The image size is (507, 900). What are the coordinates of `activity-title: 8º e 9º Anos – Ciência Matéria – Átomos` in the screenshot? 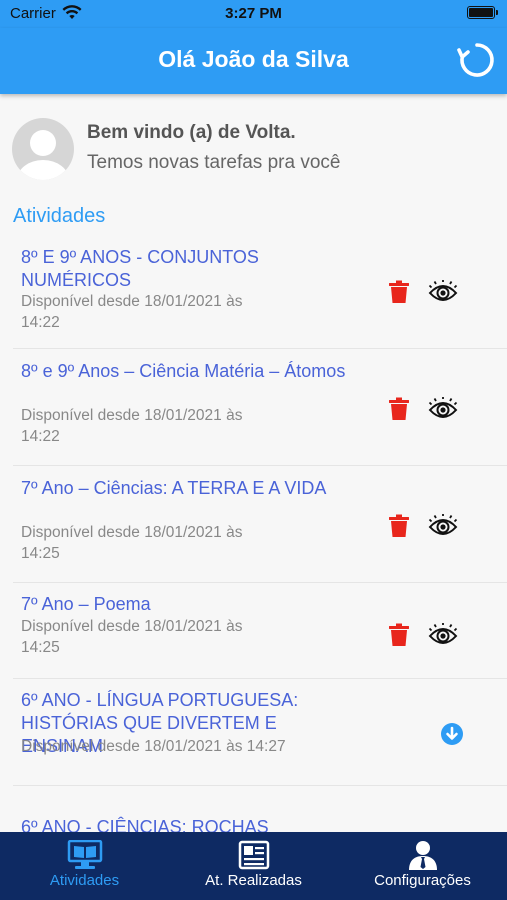 It's located at (191, 371).